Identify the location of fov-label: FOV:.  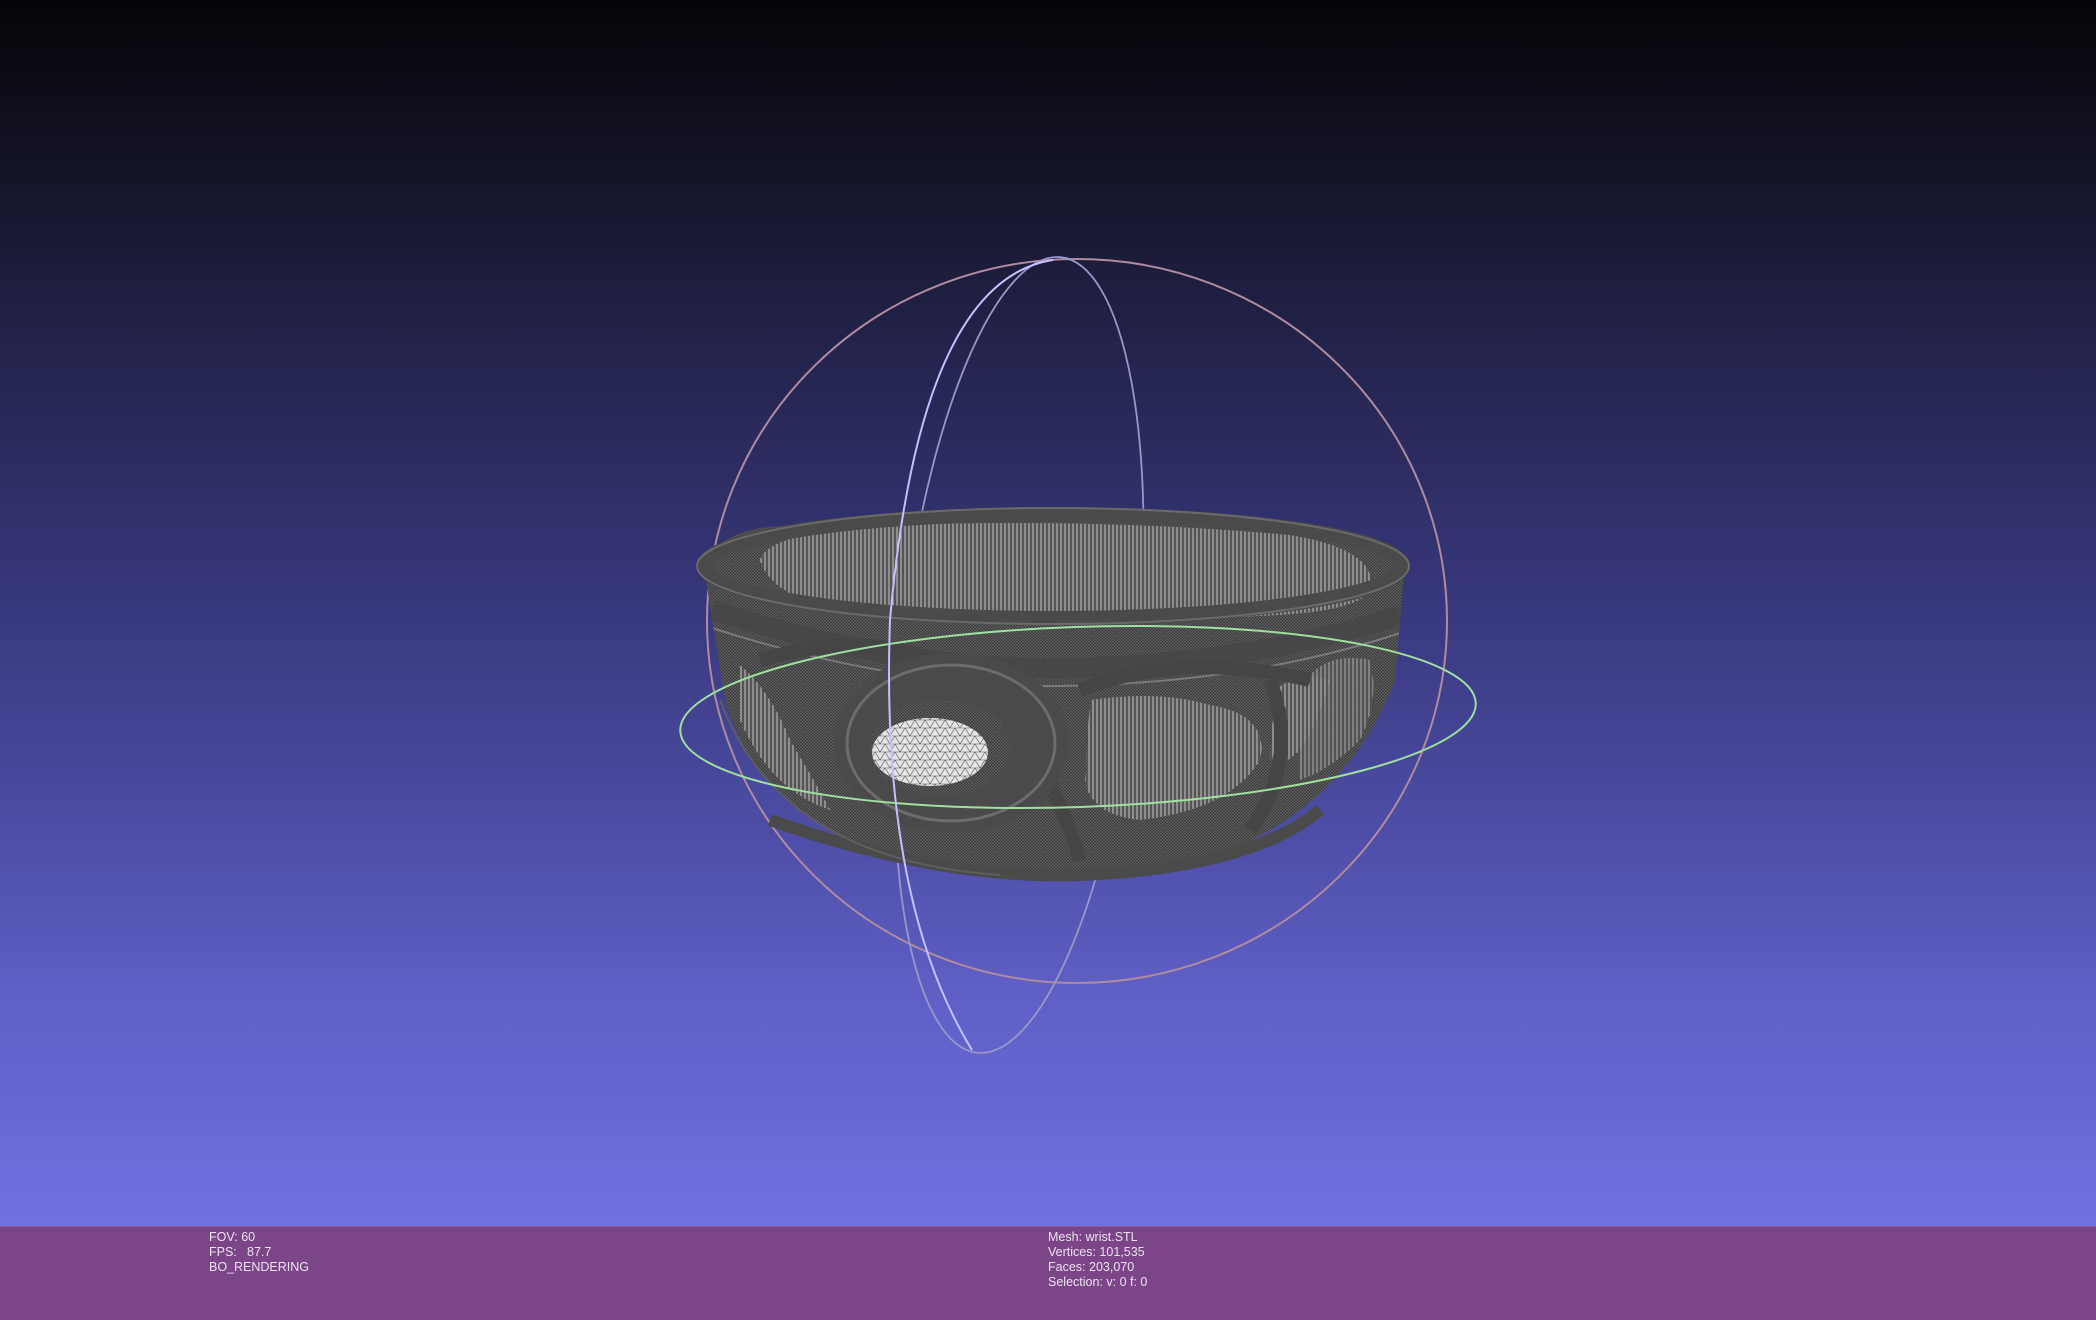
(223, 1237).